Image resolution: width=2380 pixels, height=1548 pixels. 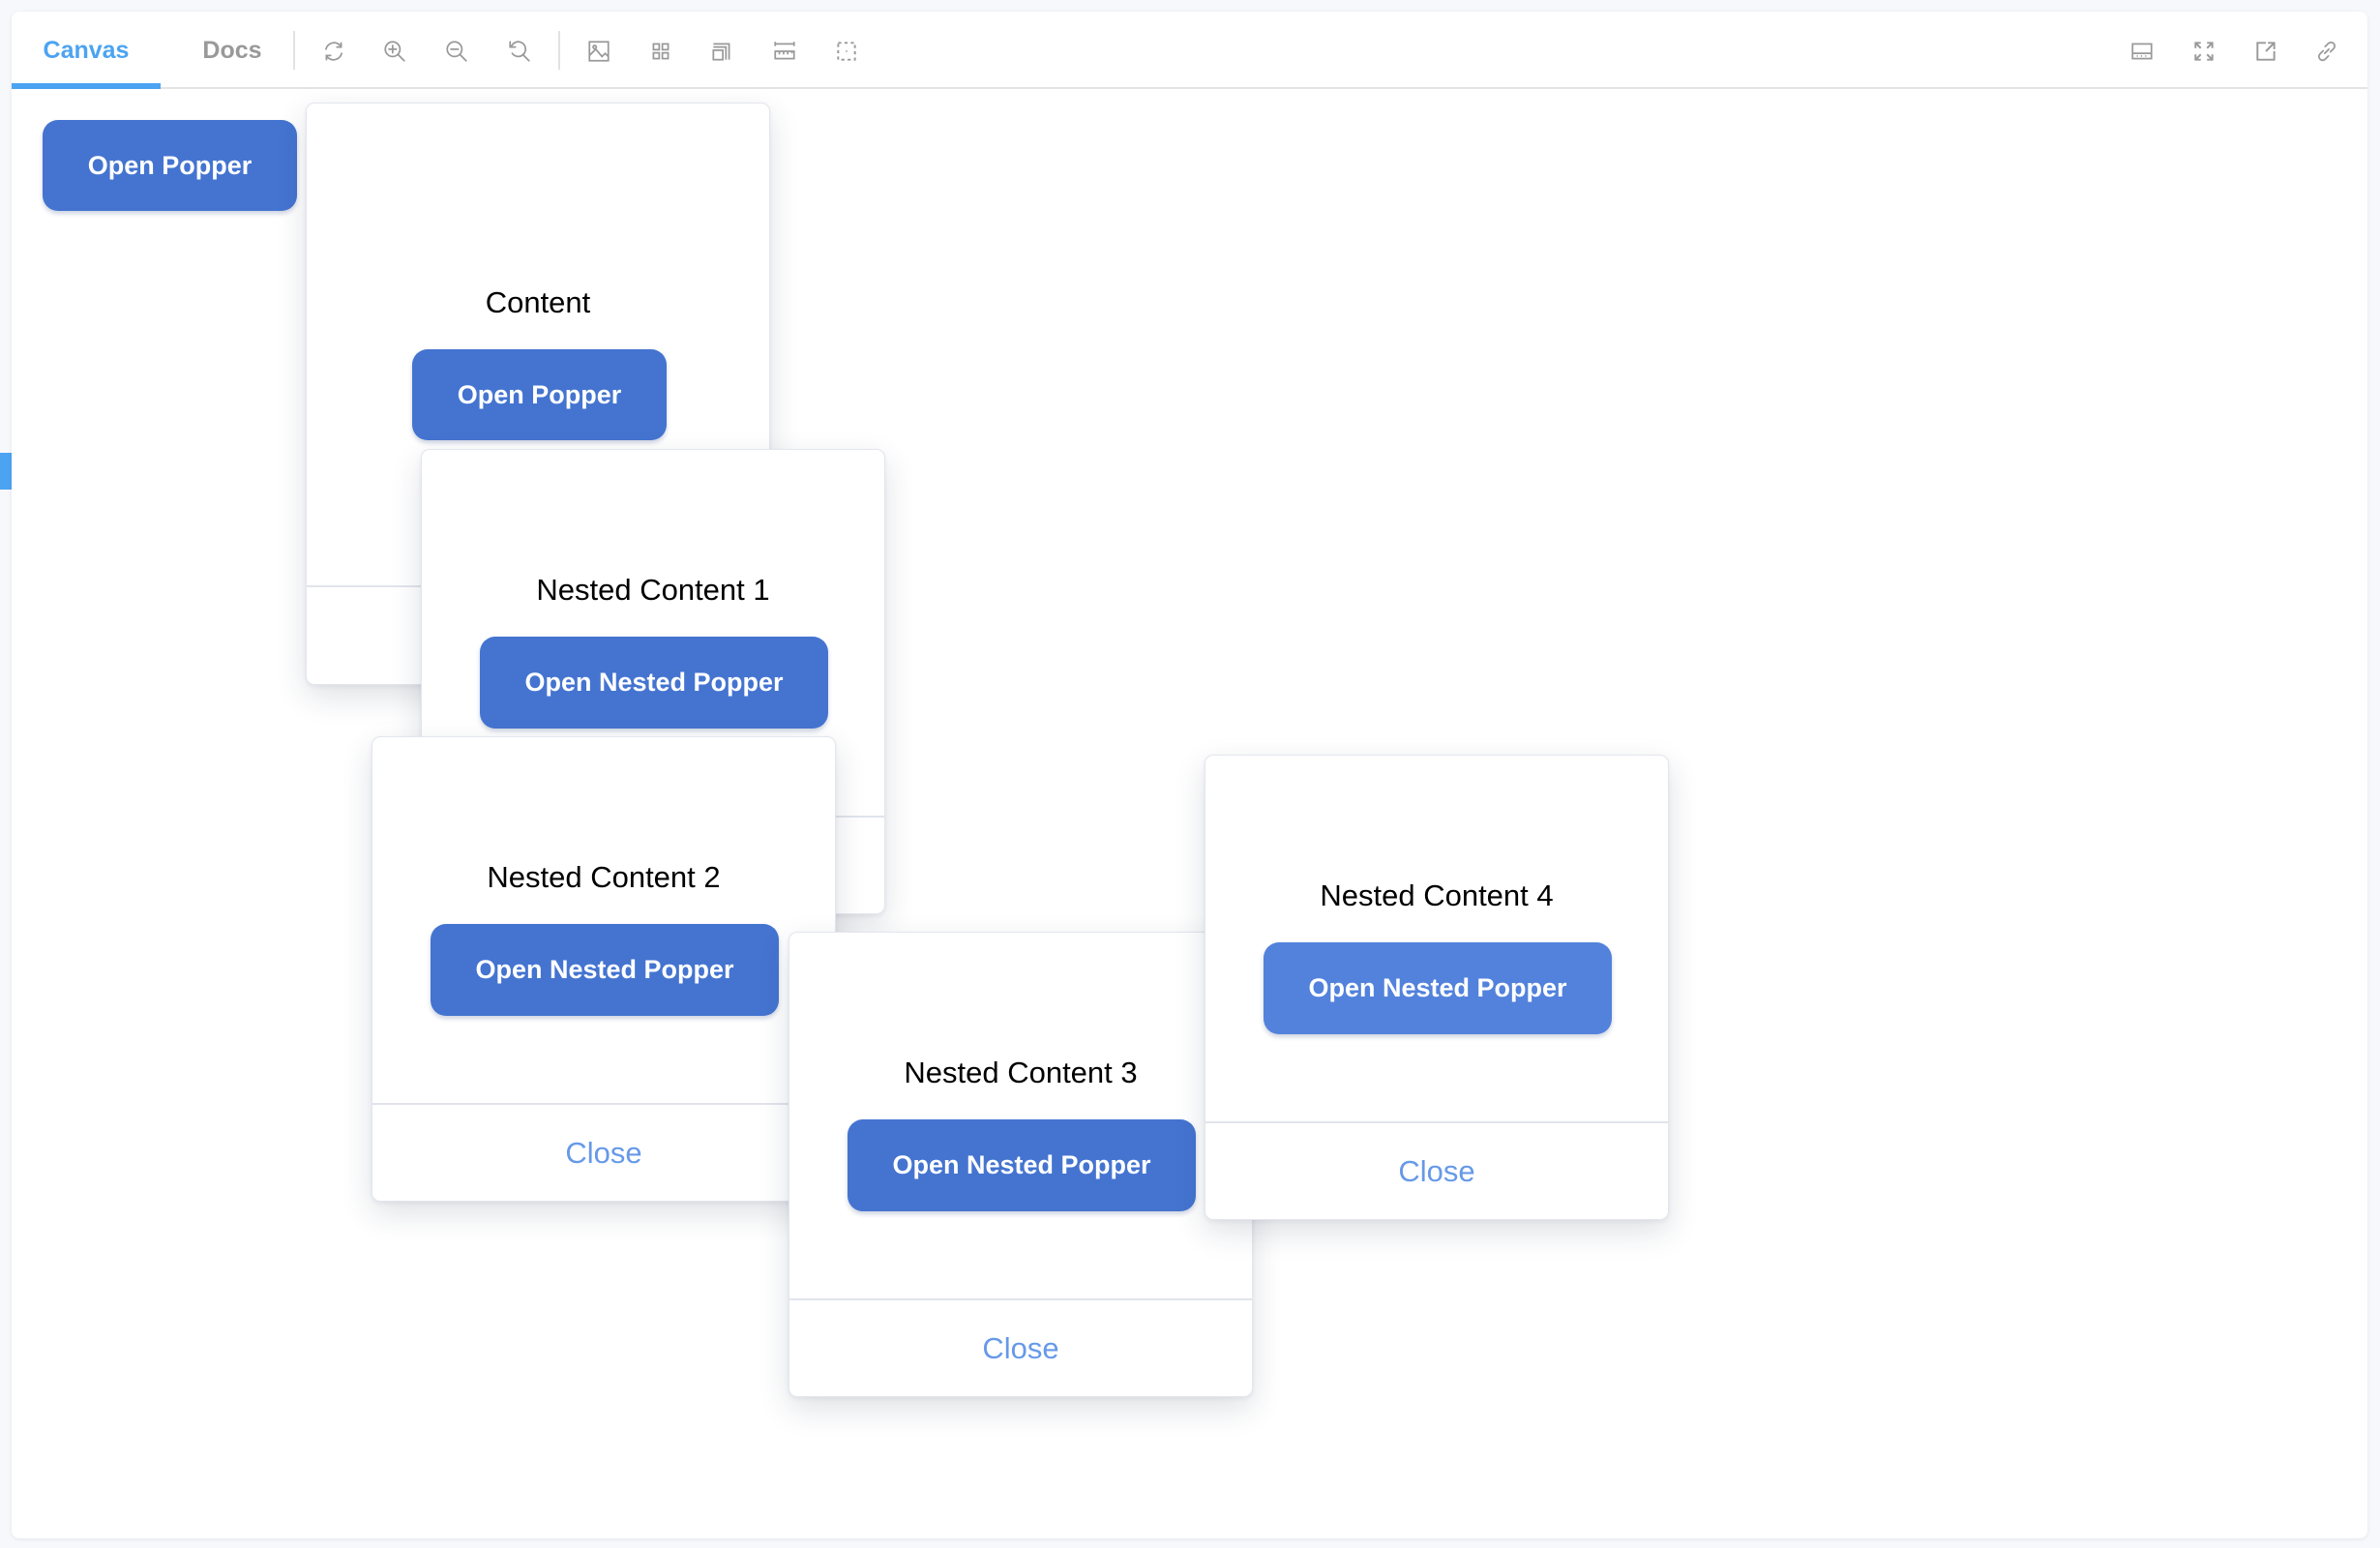 I want to click on measure-ruler-icon, so click(x=785, y=51).